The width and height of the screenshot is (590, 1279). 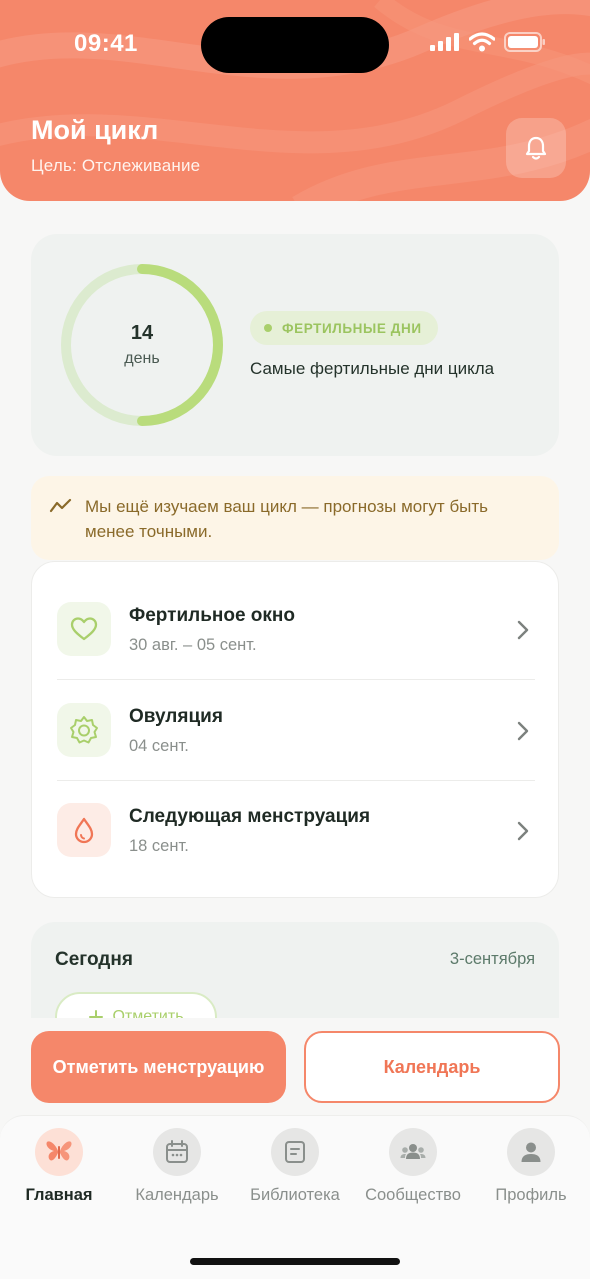 What do you see at coordinates (59, 1195) in the screenshot?
I see `nav-label: Главная` at bounding box center [59, 1195].